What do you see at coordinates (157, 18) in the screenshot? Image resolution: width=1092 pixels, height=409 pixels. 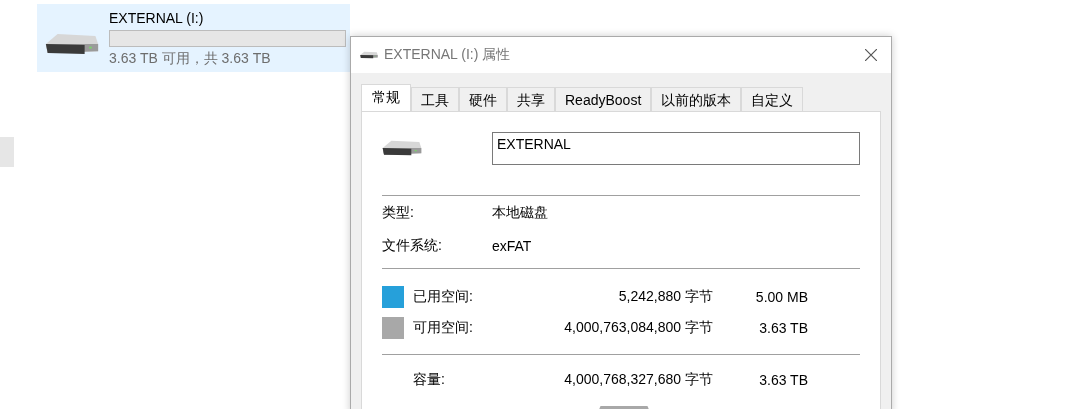 I see `drive-name: EXTERNAL (I:)` at bounding box center [157, 18].